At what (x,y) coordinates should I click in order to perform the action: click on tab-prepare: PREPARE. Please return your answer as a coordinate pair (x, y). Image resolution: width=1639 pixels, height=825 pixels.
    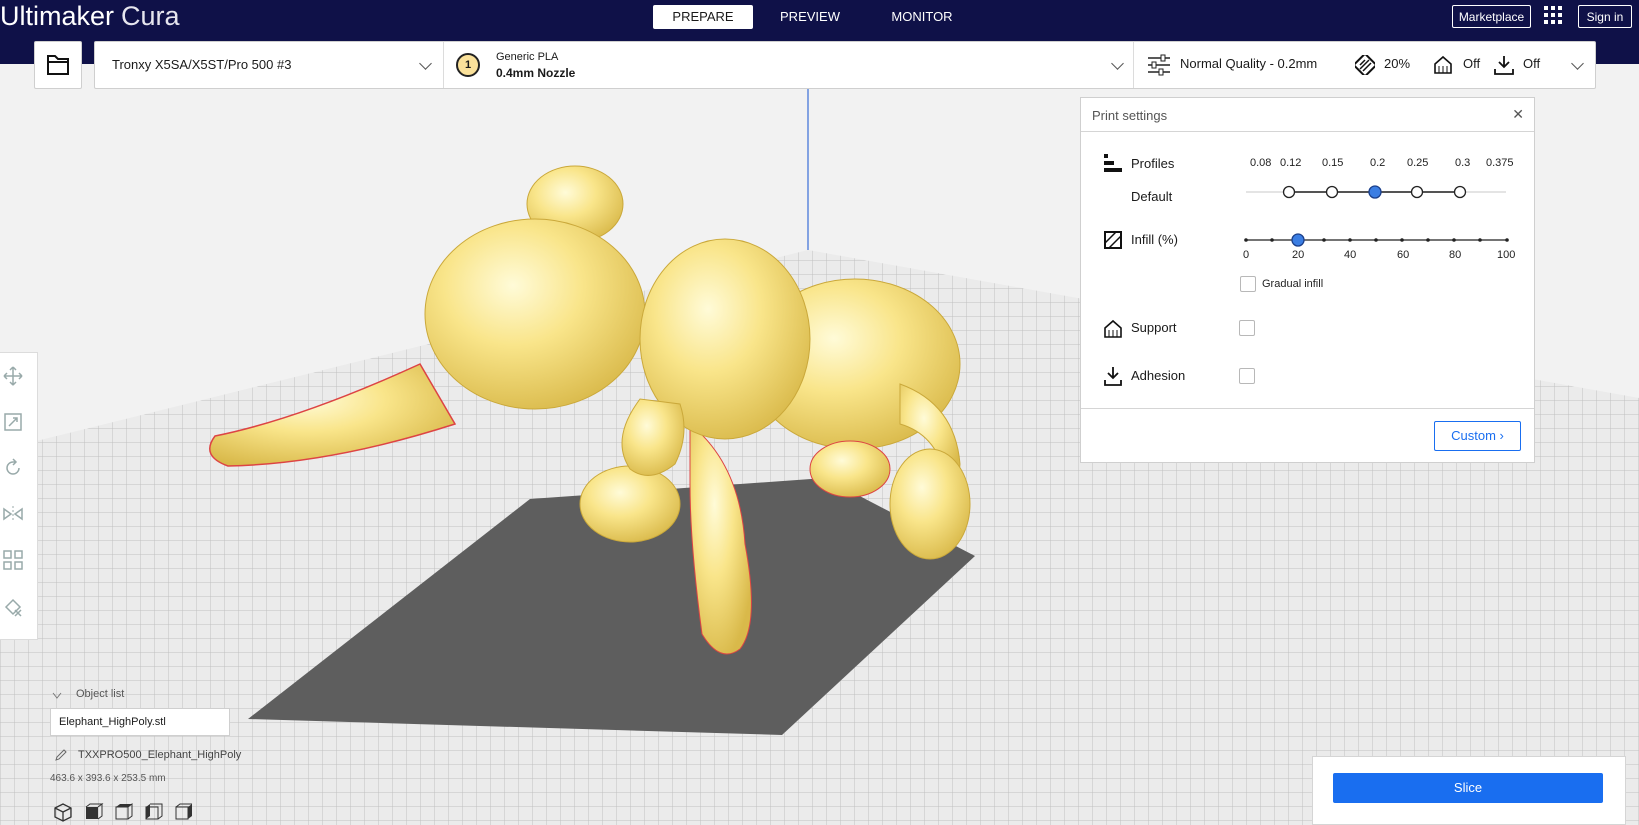
    Looking at the image, I should click on (703, 17).